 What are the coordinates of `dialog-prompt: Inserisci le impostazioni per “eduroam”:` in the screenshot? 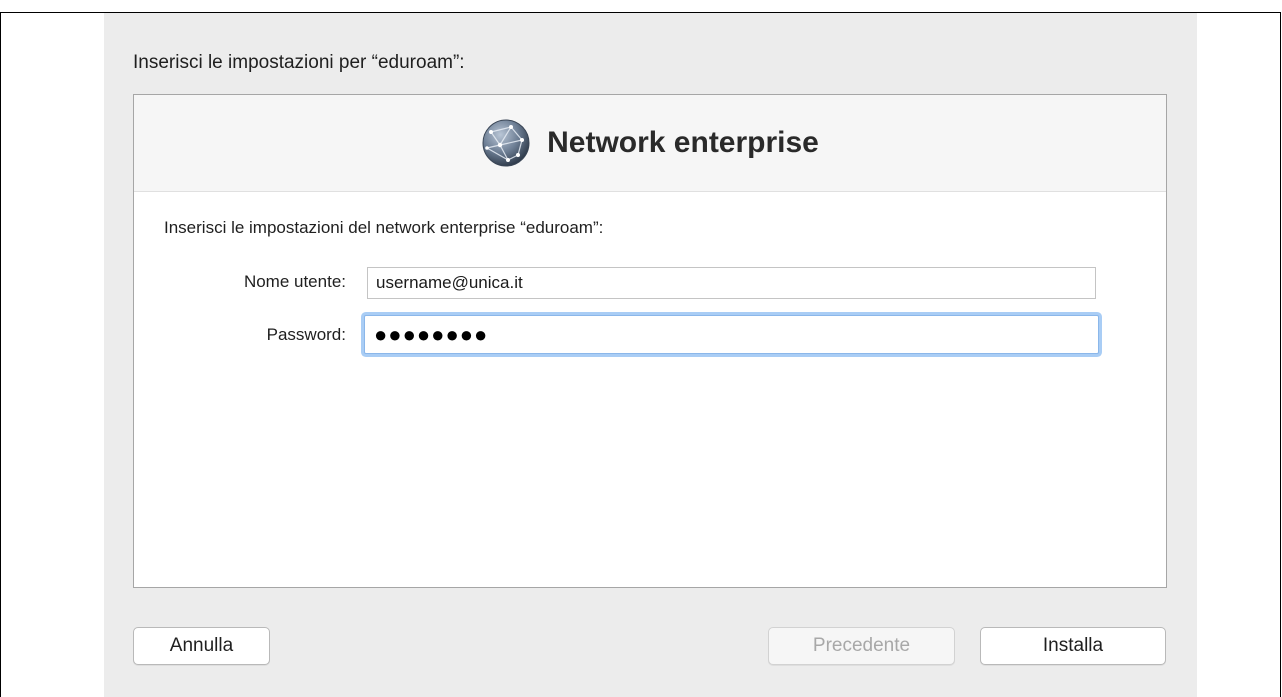 It's located at (299, 62).